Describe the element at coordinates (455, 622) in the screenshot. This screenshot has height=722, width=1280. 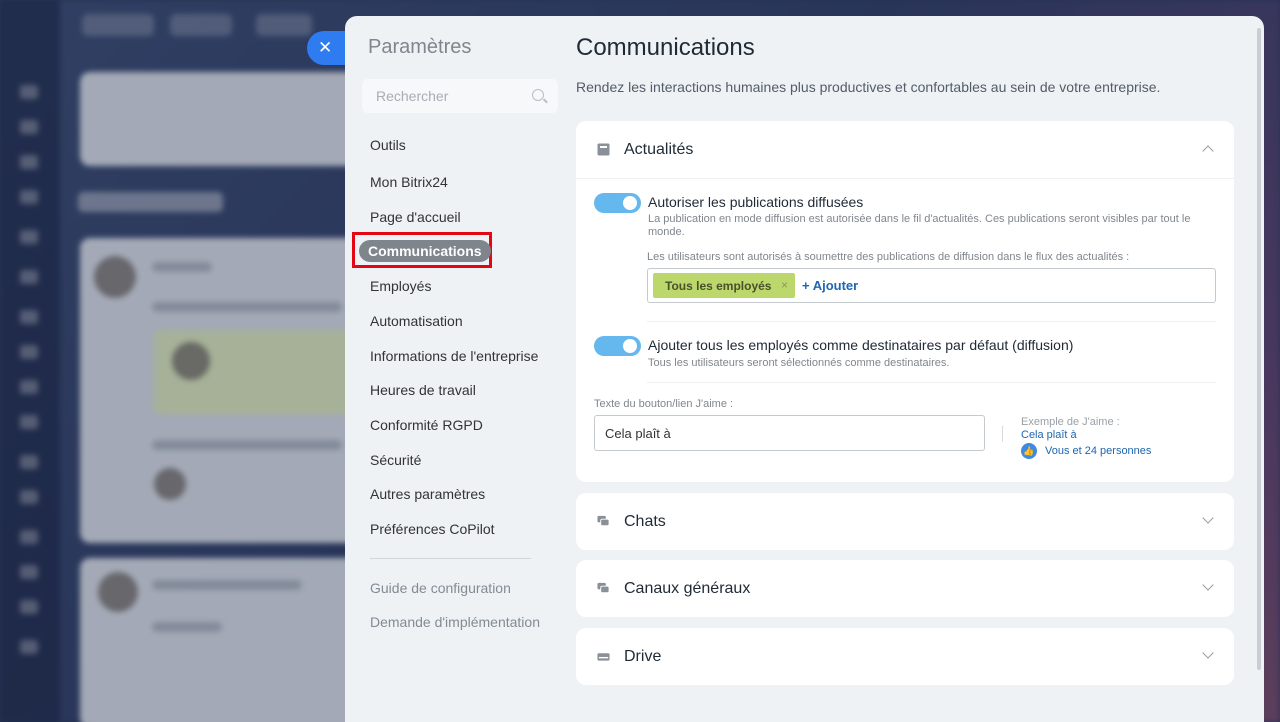
I see `nav-item-demande-implementation: Demande d'implémentation` at that location.